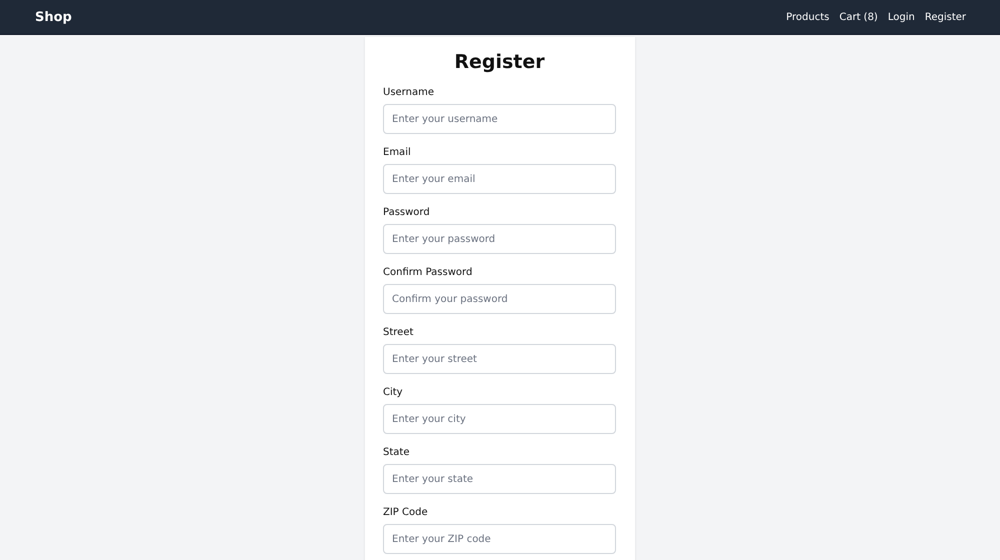 This screenshot has width=1000, height=560. I want to click on field-label: Email, so click(397, 152).